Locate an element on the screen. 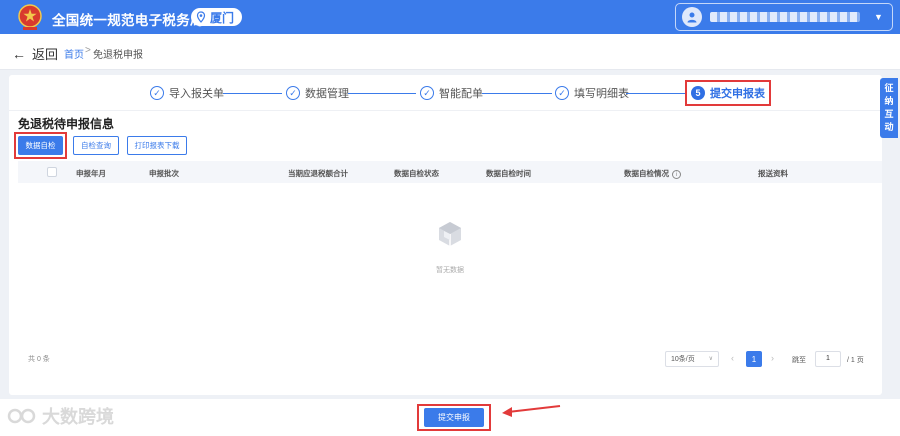 Image resolution: width=900 pixels, height=436 pixels. side-float-label: 征纳互动 is located at coordinates (889, 107).